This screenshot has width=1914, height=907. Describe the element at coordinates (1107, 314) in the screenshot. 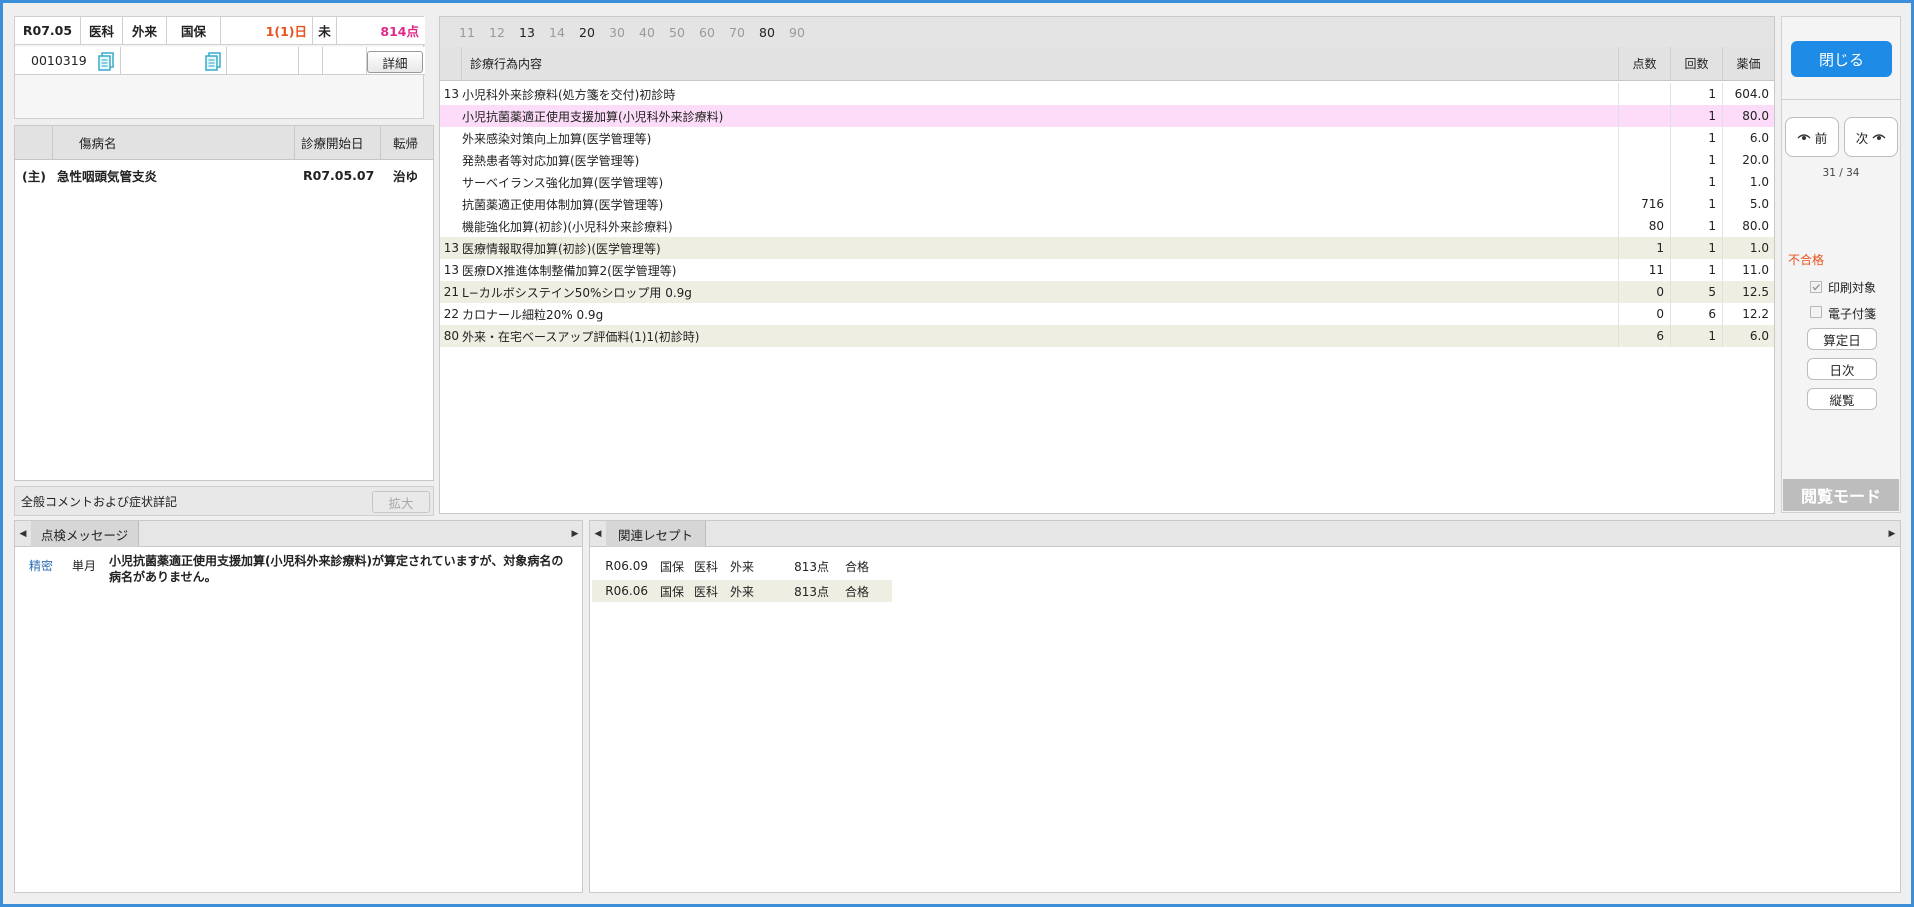

I see `procedure-row: 22 カロナール細粒20% 0.9g 0 6 12.2` at that location.